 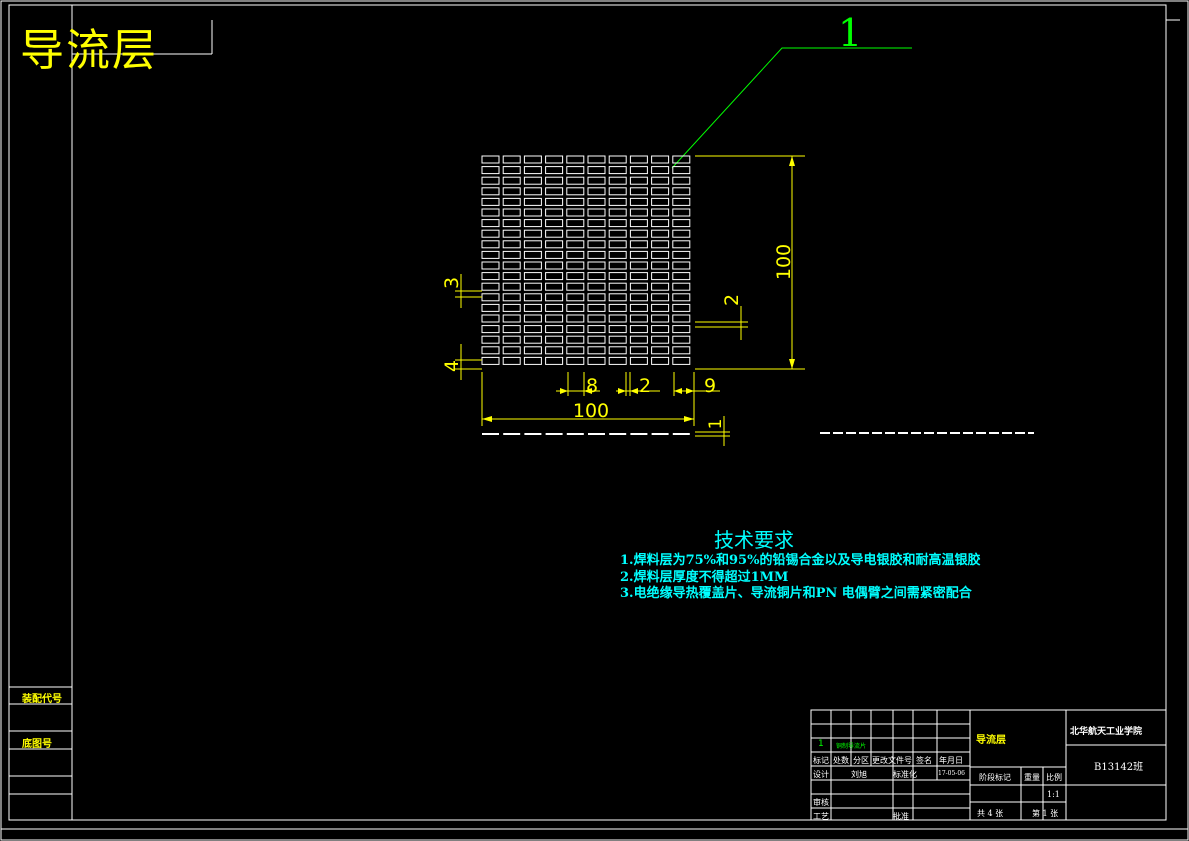 I want to click on tb-standard-label: 标准化, so click(x=905, y=774).